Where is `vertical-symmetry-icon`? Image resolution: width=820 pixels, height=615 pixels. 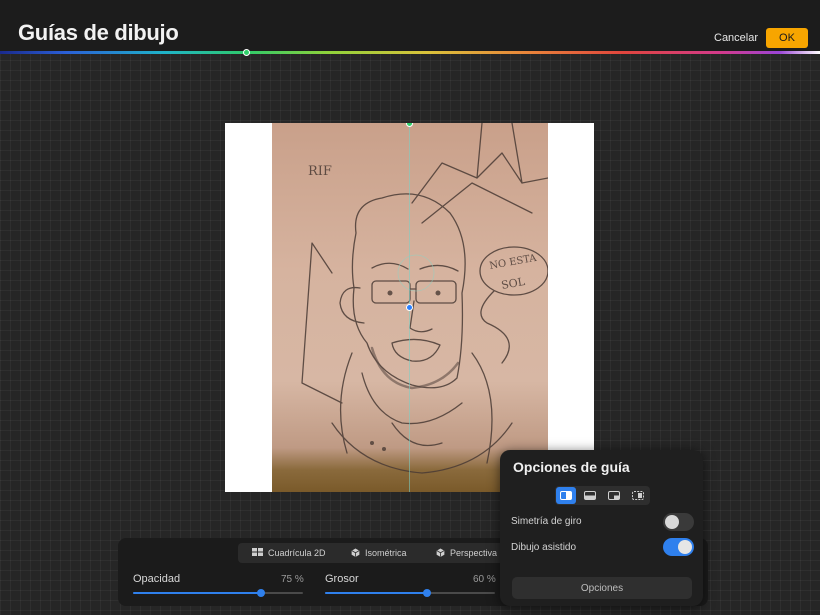
vertical-symmetry-icon is located at coordinates (566, 496).